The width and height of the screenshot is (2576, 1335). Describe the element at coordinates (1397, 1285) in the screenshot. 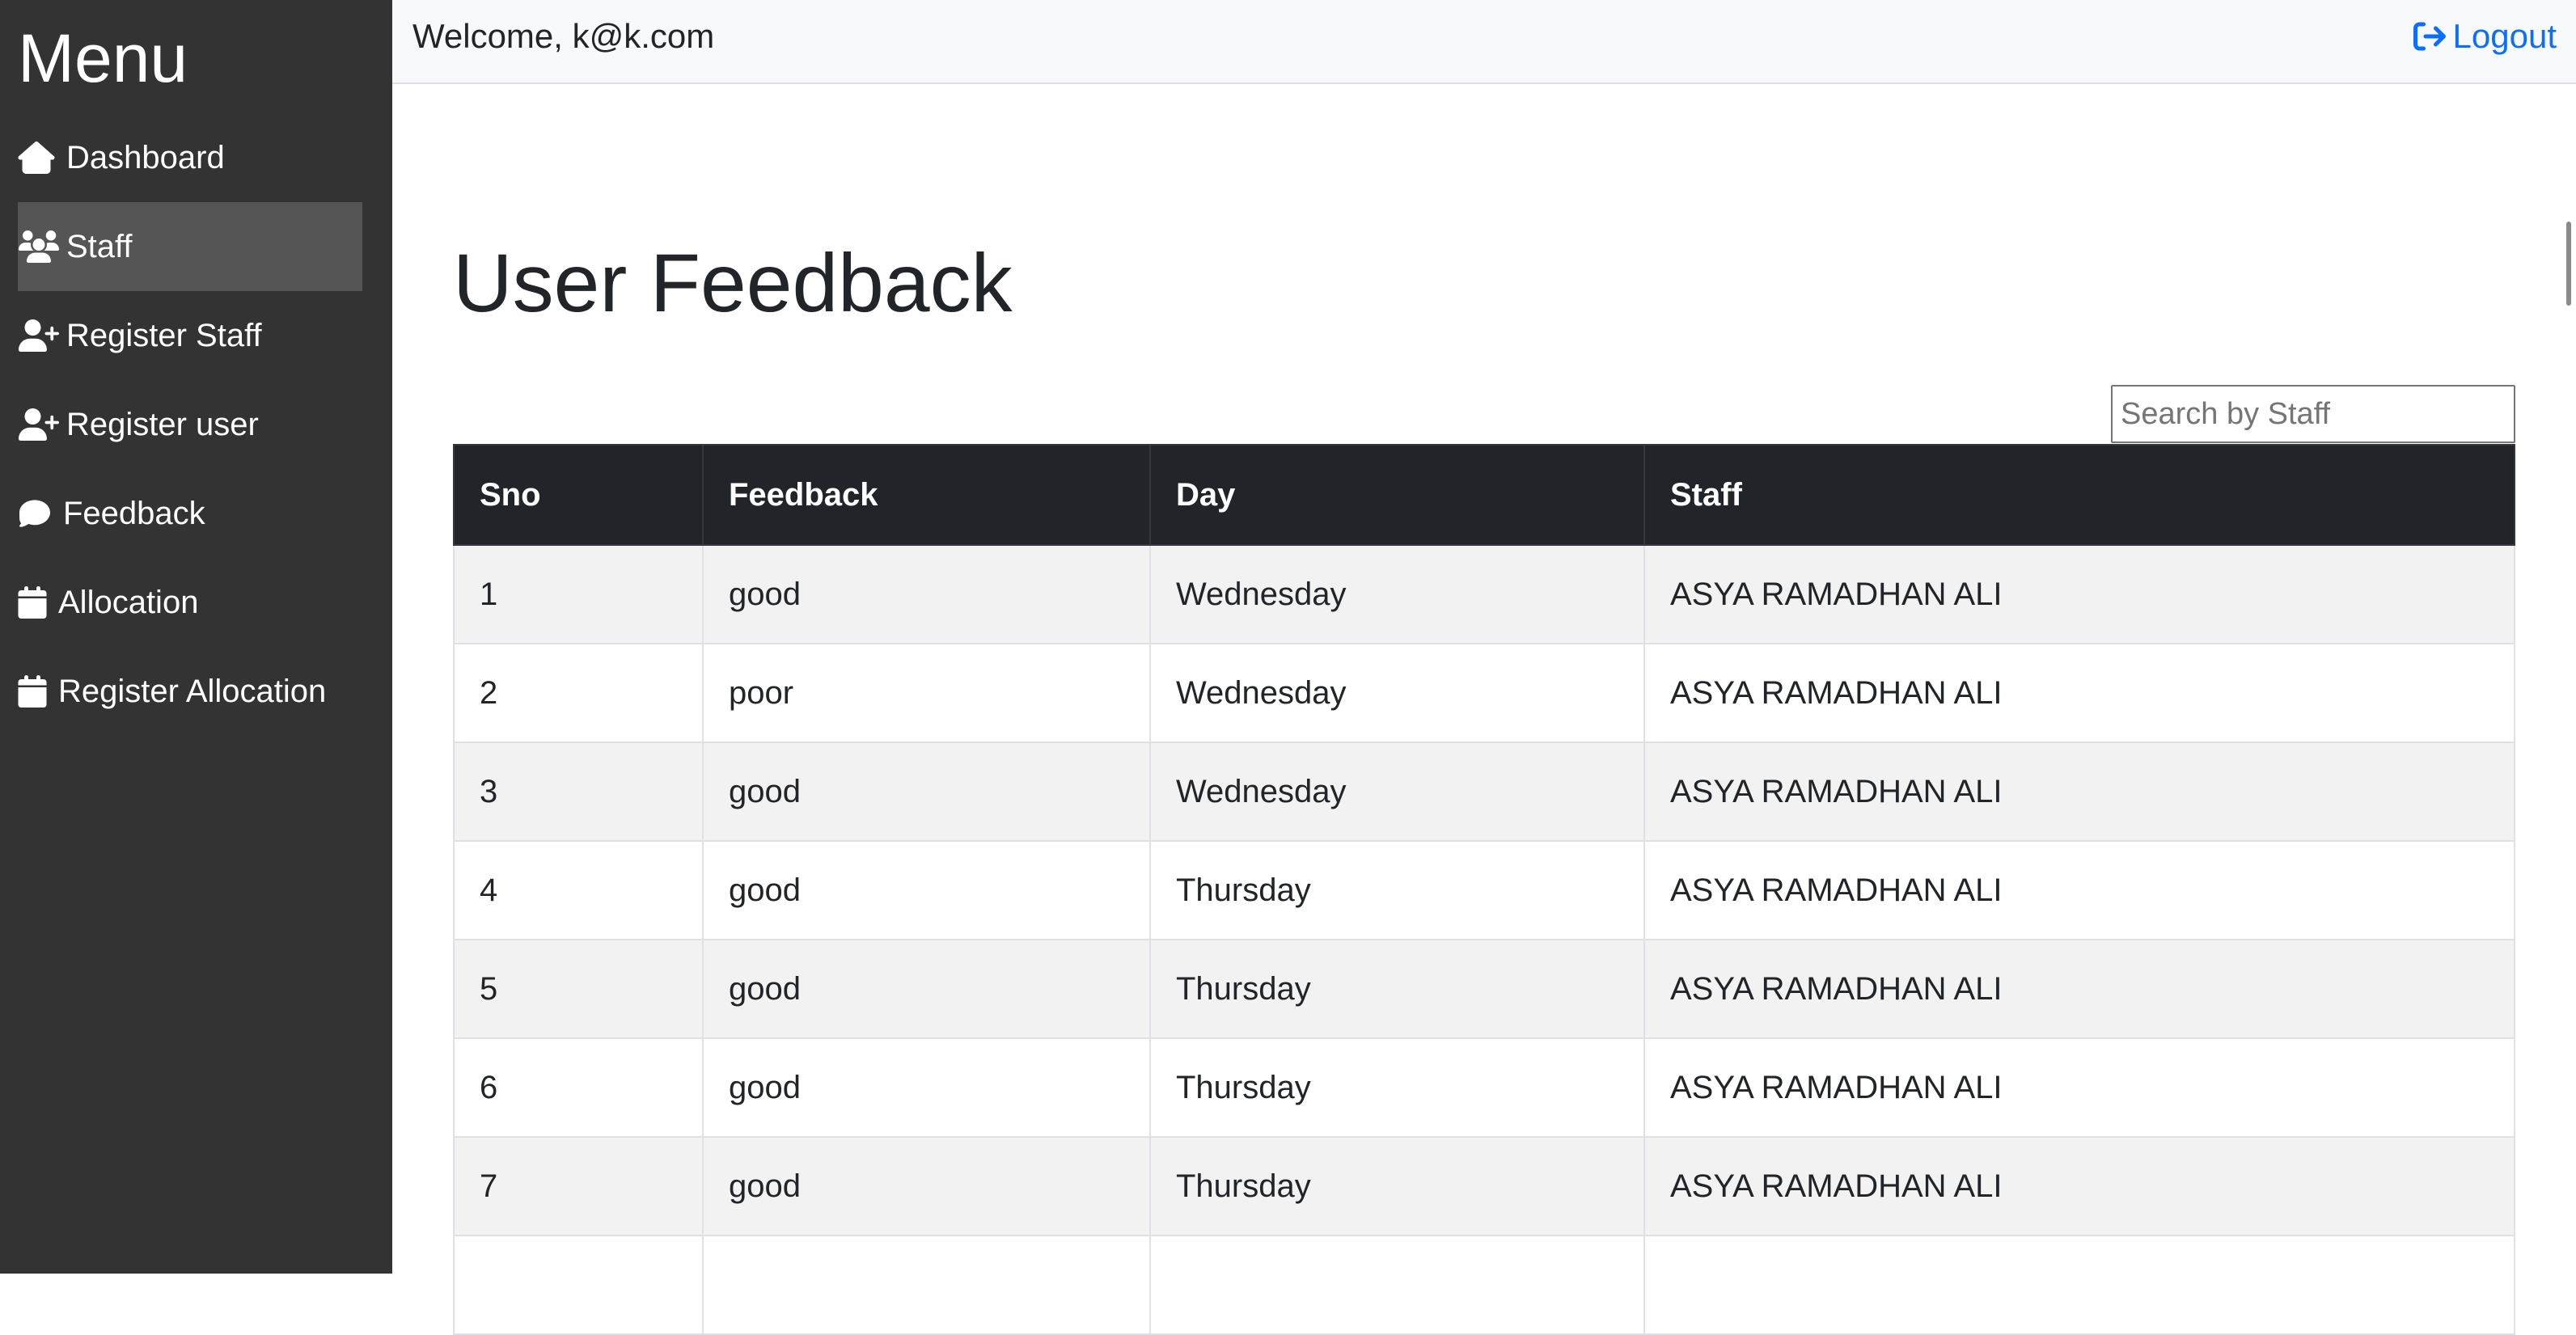

I see `cell-day` at that location.